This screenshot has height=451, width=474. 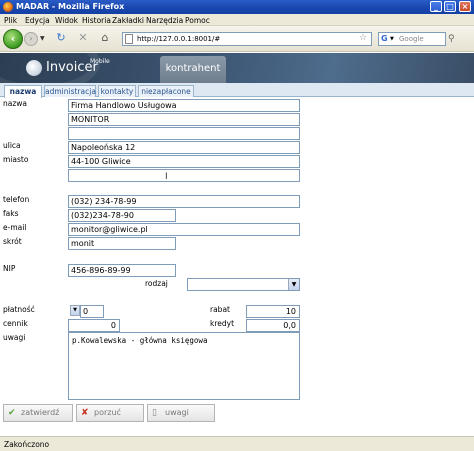 What do you see at coordinates (450, 6) in the screenshot?
I see `maximize-button: □` at bounding box center [450, 6].